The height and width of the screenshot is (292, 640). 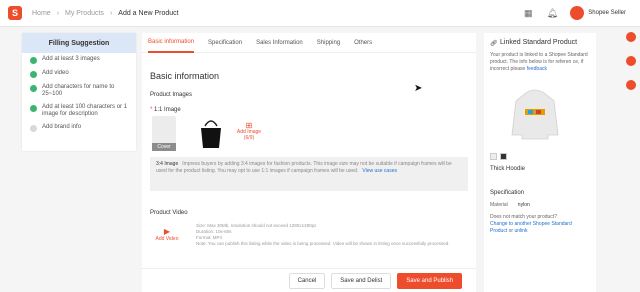 What do you see at coordinates (429, 280) in the screenshot?
I see `save-and-publish-button: Save and Publish` at bounding box center [429, 280].